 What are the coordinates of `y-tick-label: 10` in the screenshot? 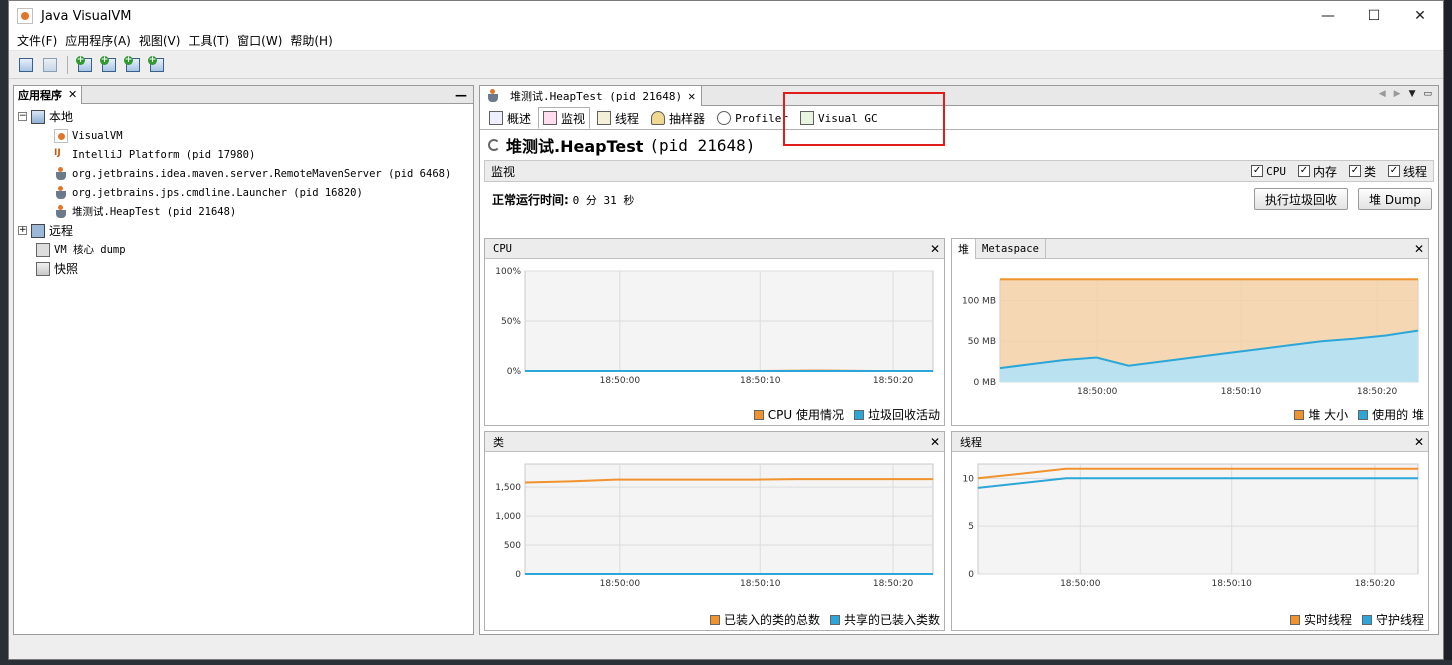 It's located at (969, 479).